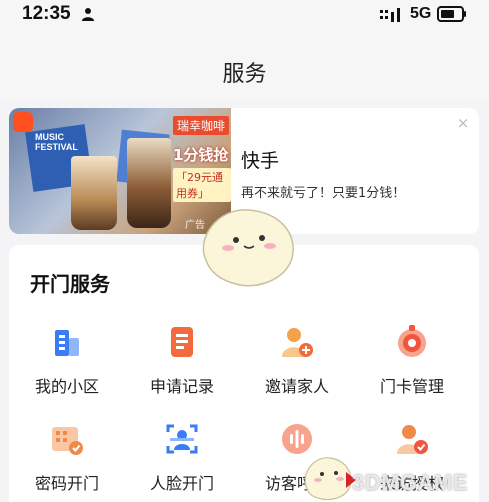 Image resolution: width=489 pixels, height=502 pixels. Describe the element at coordinates (412, 439) in the screenshot. I see `visitor-auth-icon` at that location.